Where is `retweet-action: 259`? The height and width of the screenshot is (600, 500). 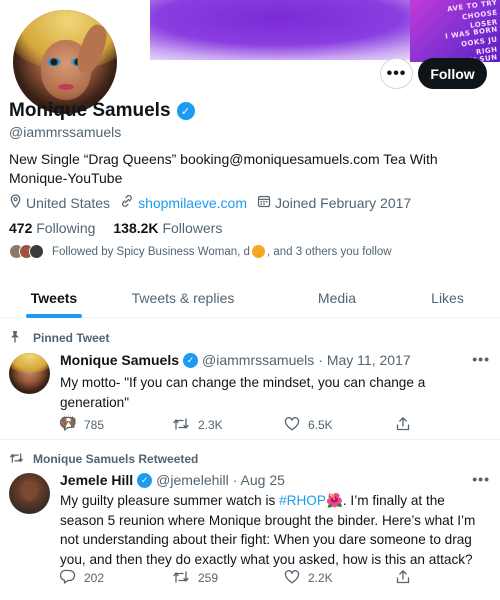
retweet-action: 259 is located at coordinates (228, 578).